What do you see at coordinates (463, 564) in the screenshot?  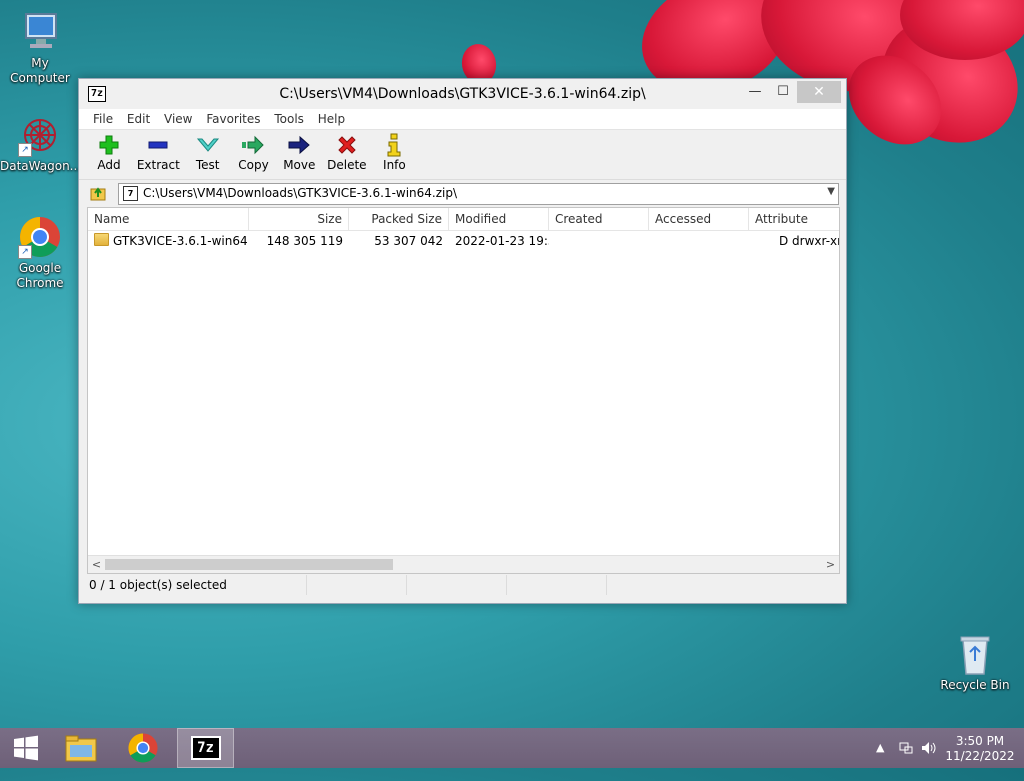 I see `horizontal-scrollbar: < >` at bounding box center [463, 564].